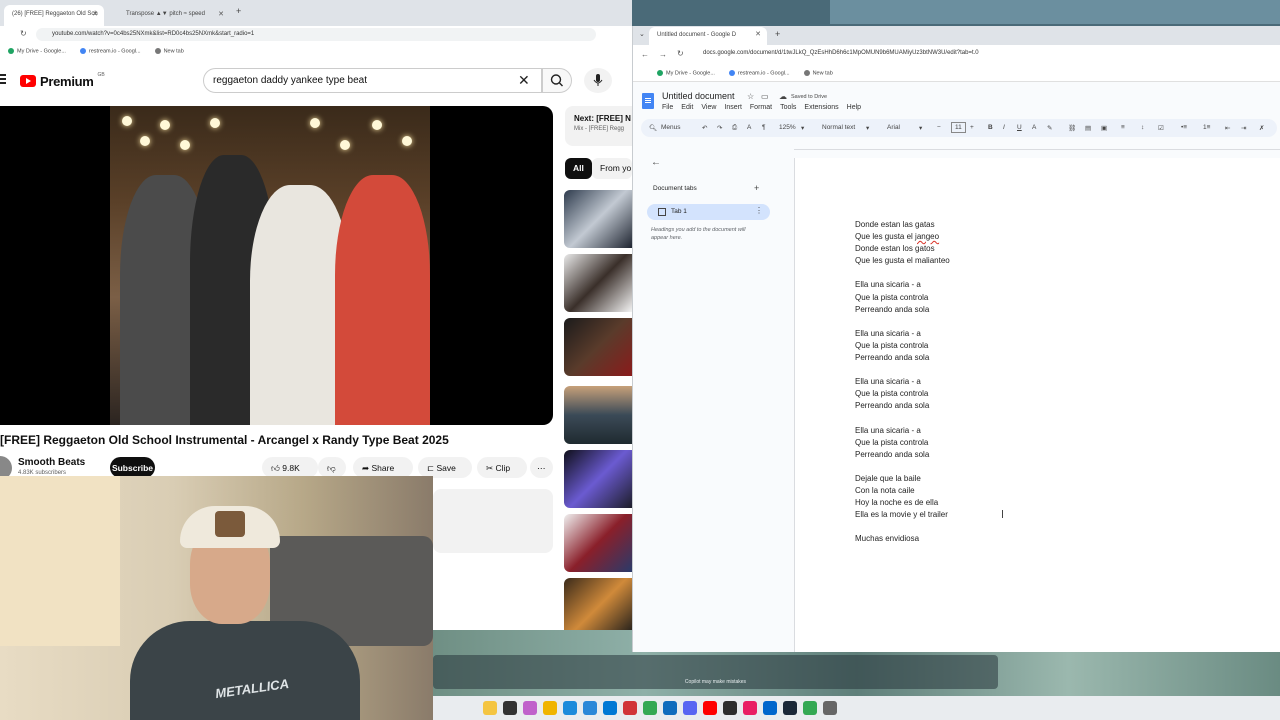  What do you see at coordinates (648, 101) in the screenshot?
I see `docs-logo-icon` at bounding box center [648, 101].